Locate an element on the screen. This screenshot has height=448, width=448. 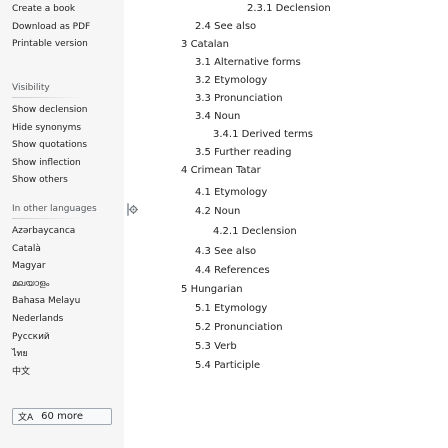
toc-number: 3 is located at coordinates (184, 44).